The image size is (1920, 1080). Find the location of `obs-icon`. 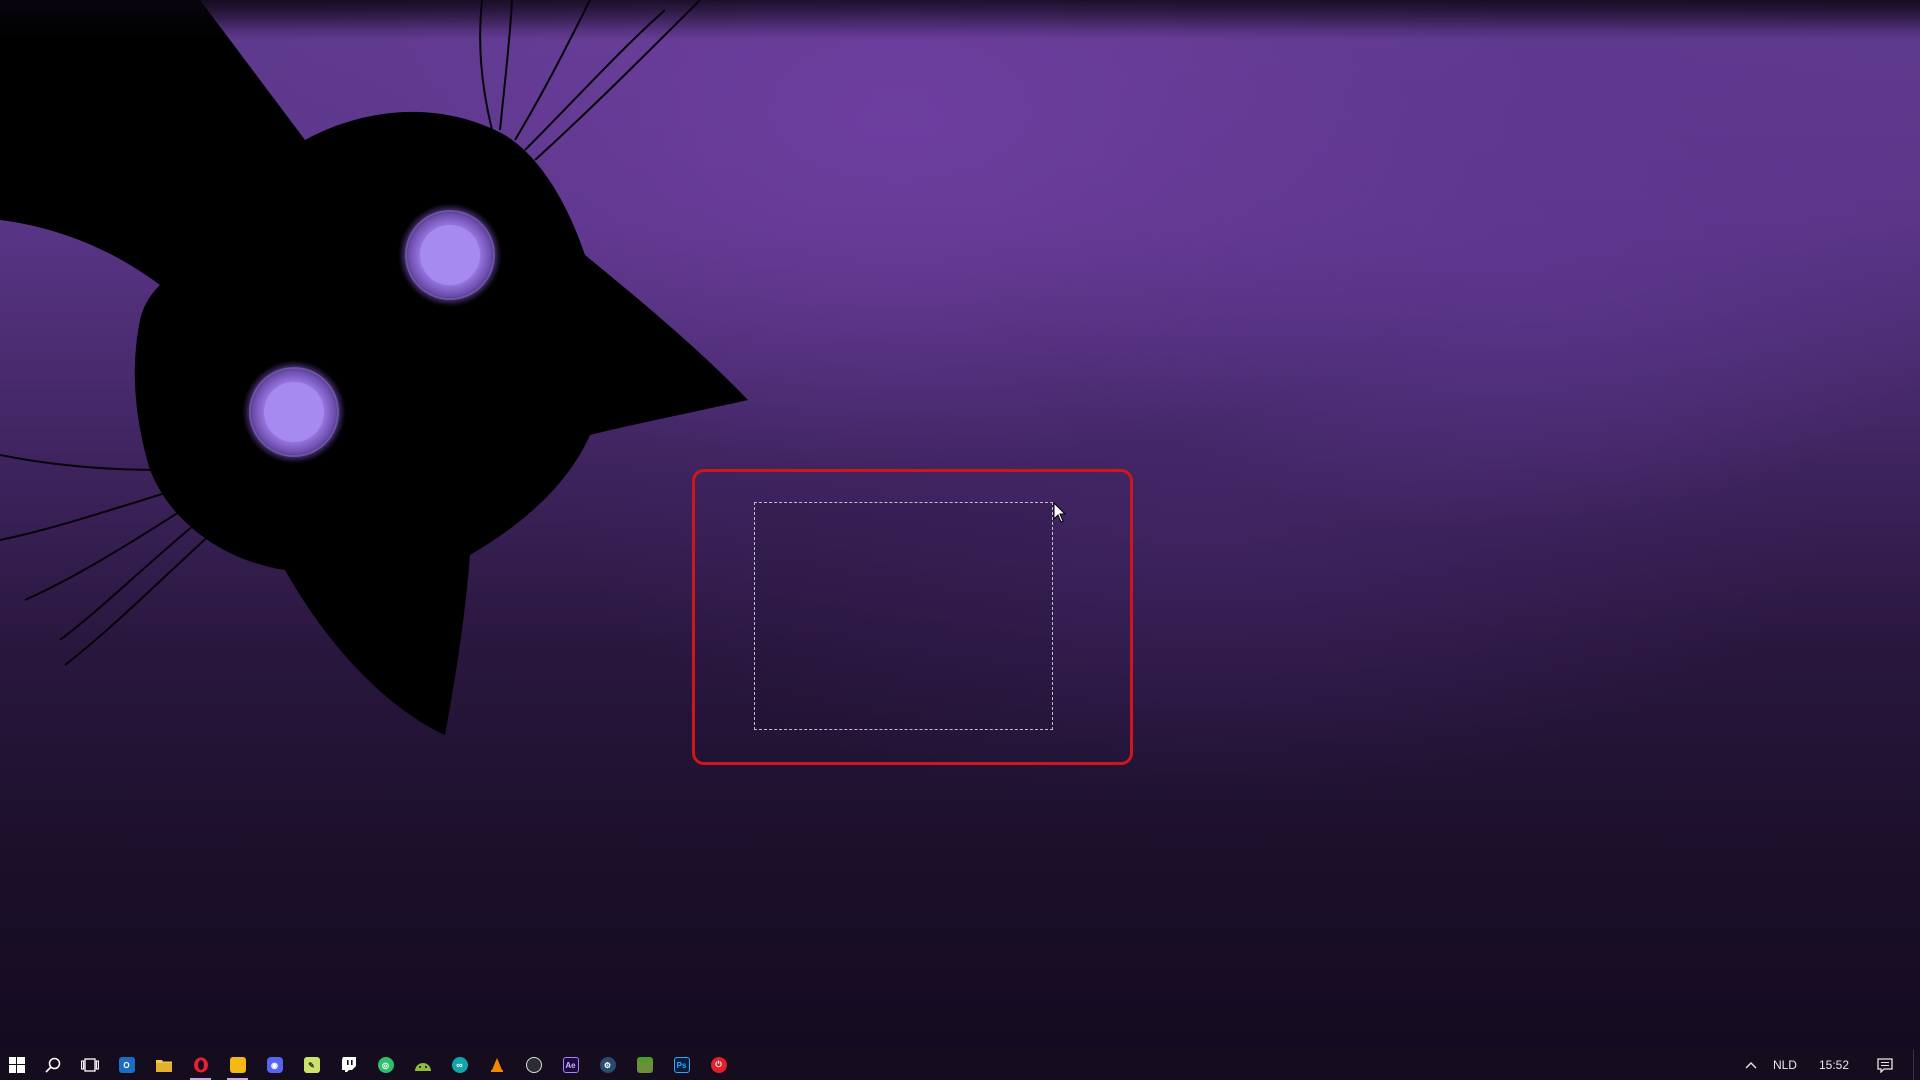

obs-icon is located at coordinates (533, 1065).